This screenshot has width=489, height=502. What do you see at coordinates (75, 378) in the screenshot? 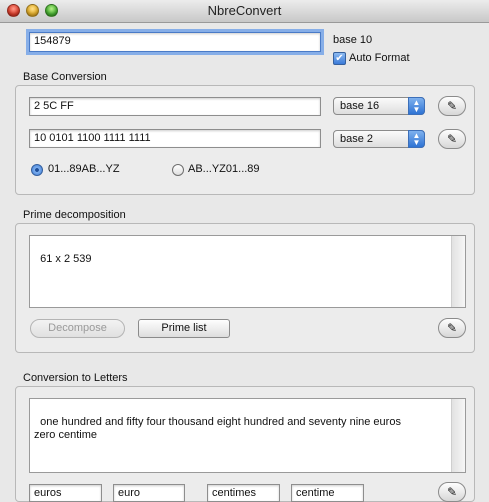
I see `letters-heading: Conversion to Letters` at bounding box center [75, 378].